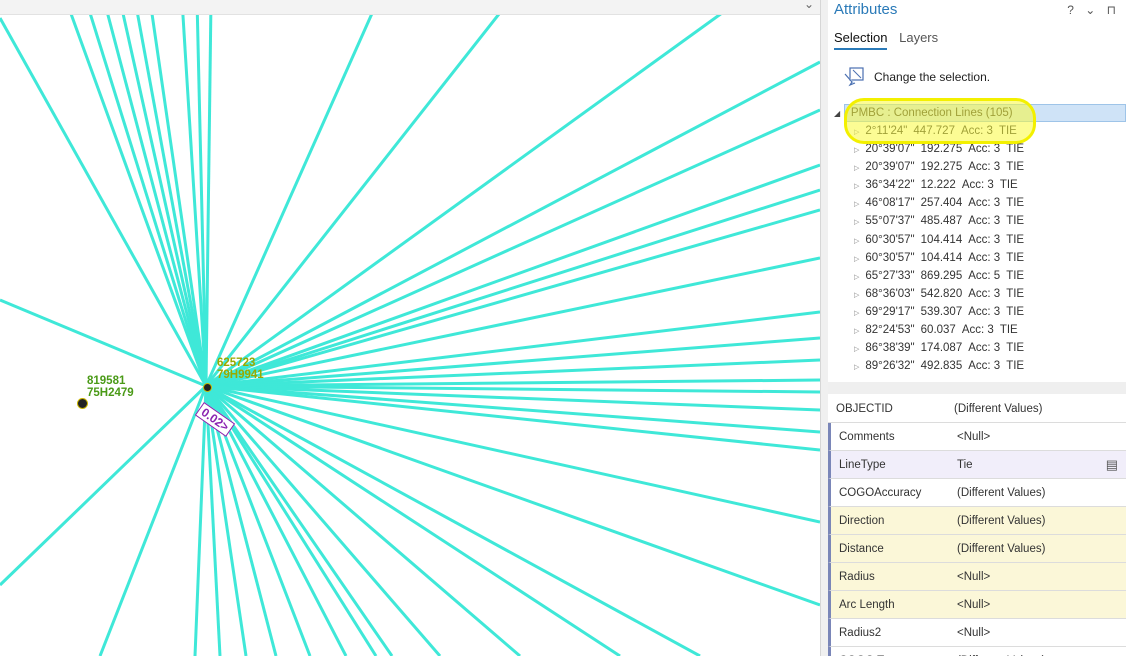  I want to click on table-row: LineType Tie ▤, so click(977, 465).